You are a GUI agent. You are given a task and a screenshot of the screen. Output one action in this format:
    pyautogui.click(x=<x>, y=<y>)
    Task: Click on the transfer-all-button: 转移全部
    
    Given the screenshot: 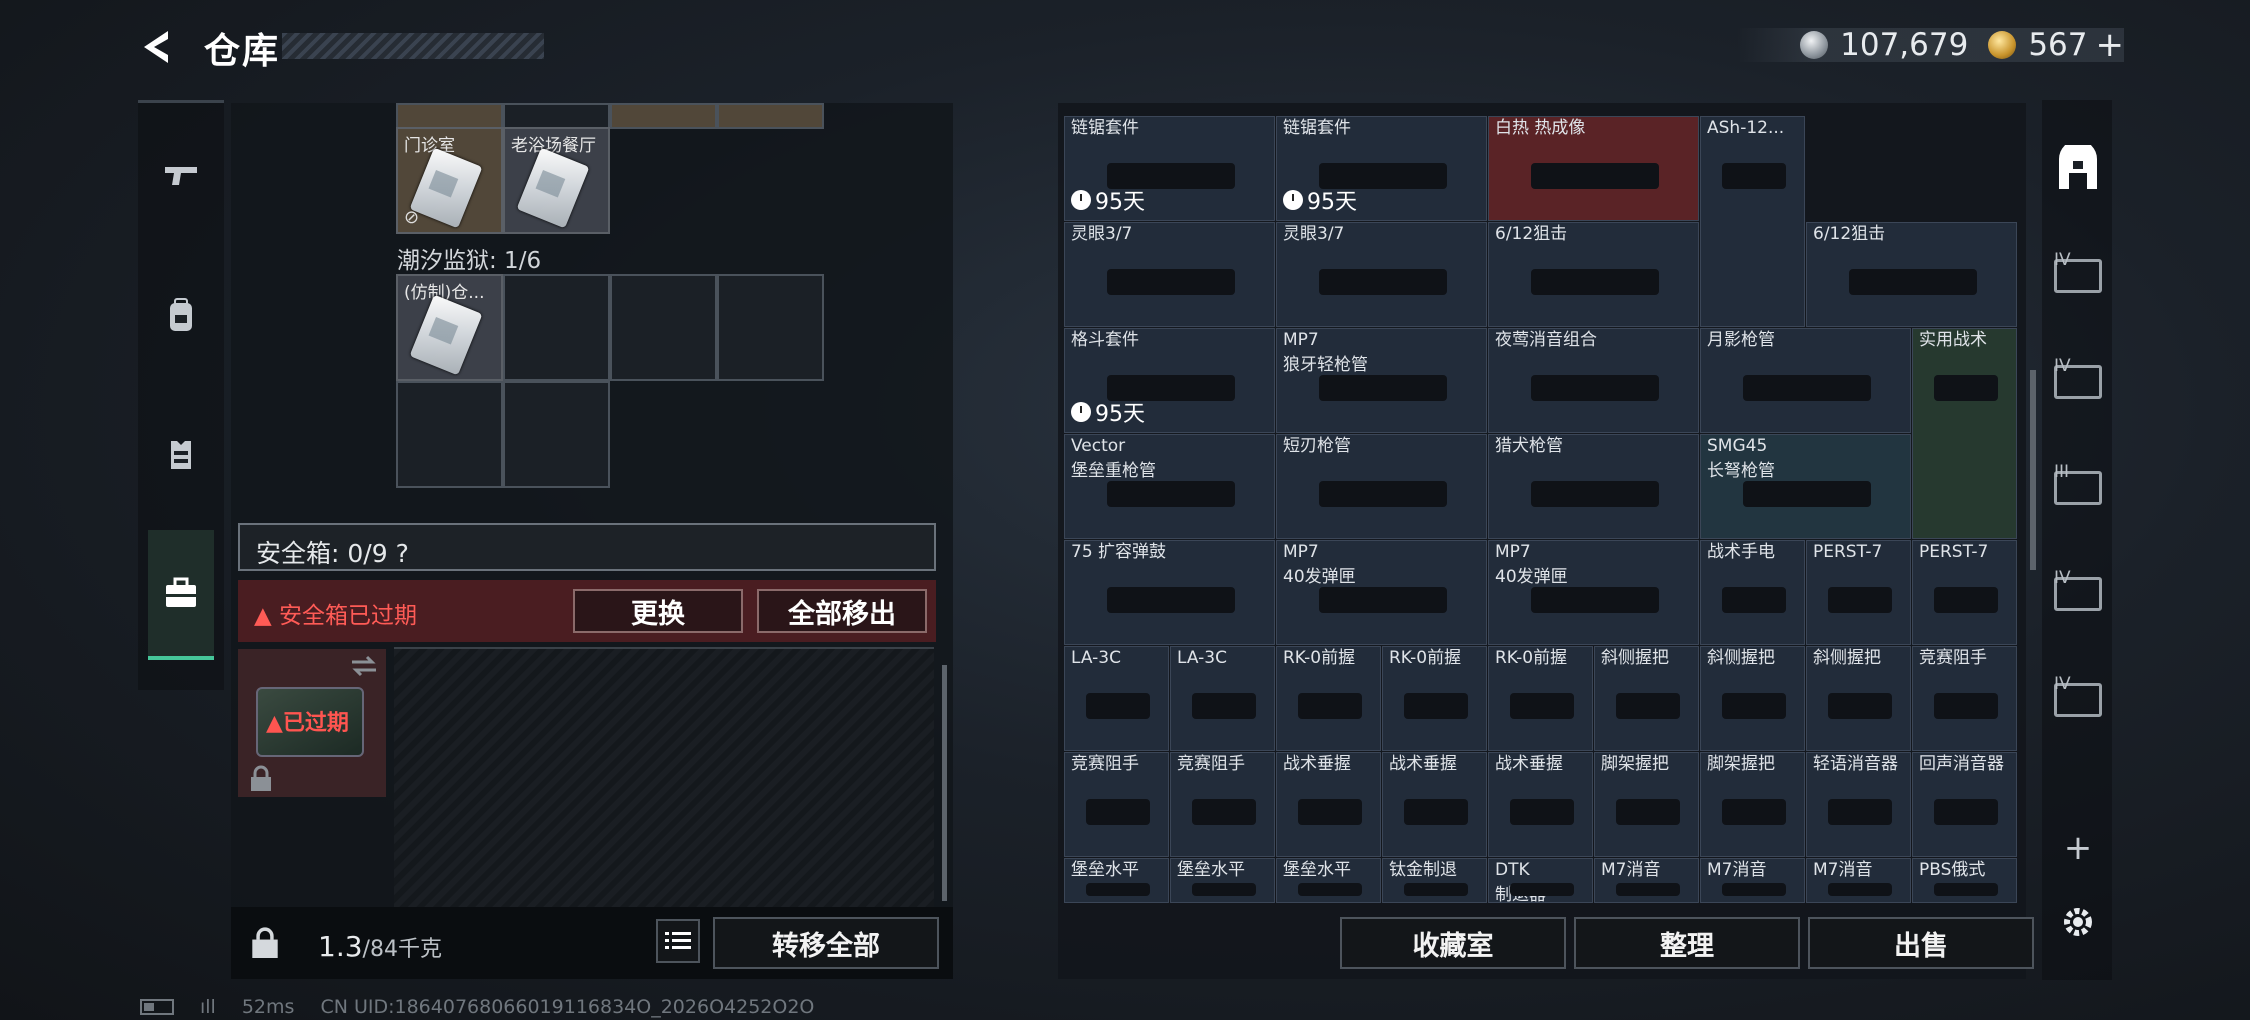 What is the action you would take?
    pyautogui.click(x=826, y=943)
    